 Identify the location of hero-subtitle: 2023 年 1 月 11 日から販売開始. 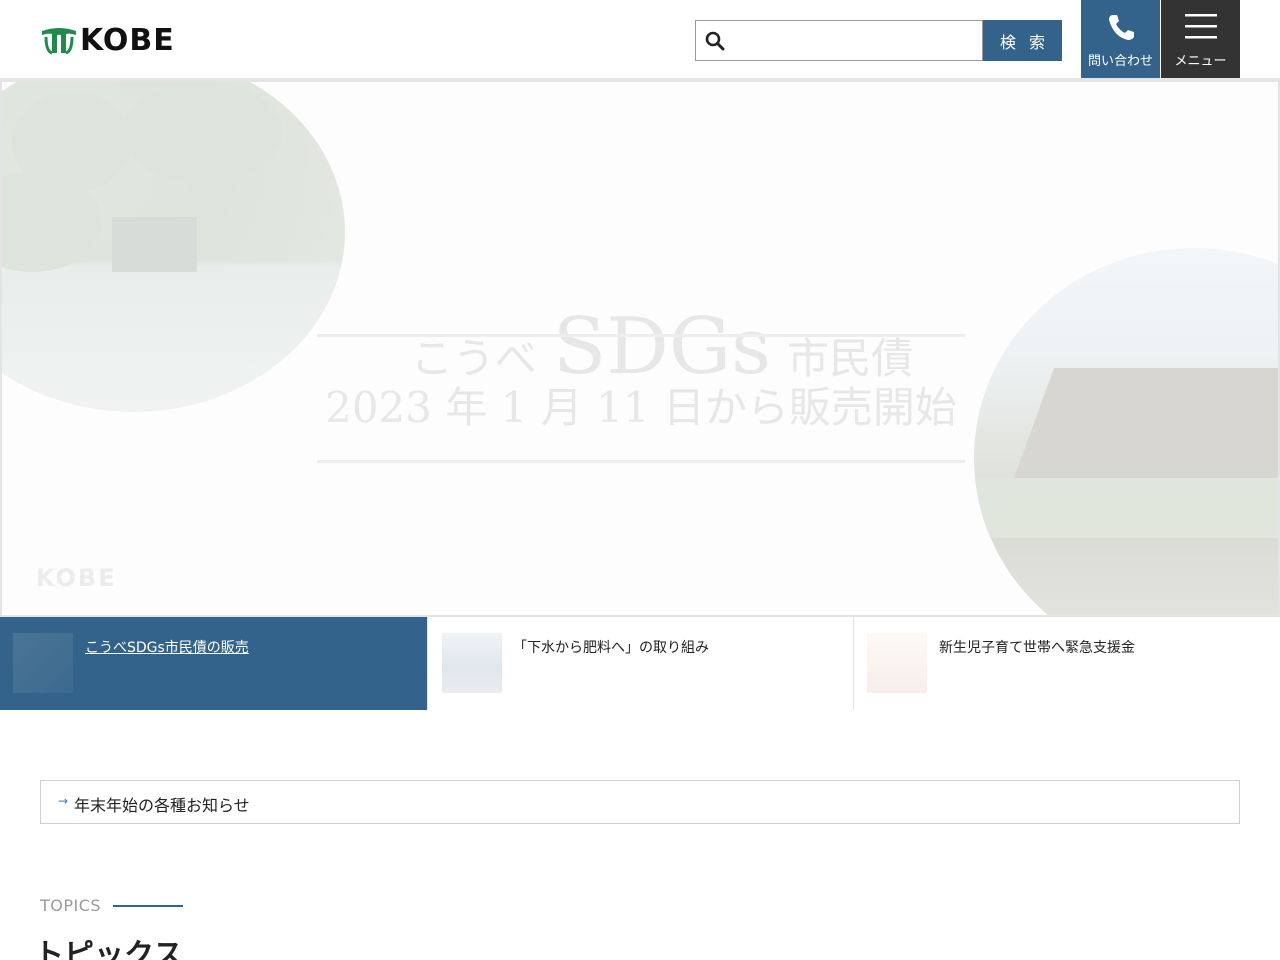
(641, 407).